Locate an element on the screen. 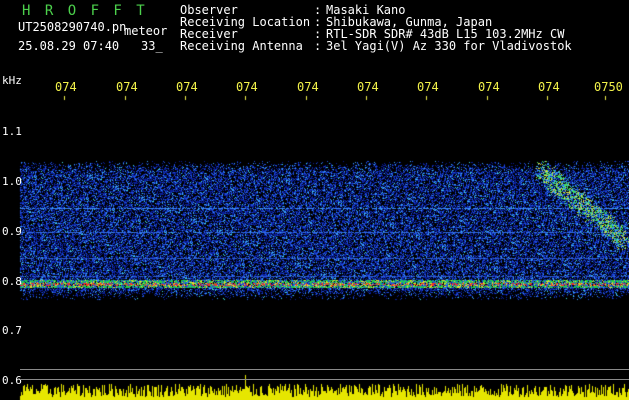 The image size is (629, 400). app-title: H R O F F T is located at coordinates (85, 11).